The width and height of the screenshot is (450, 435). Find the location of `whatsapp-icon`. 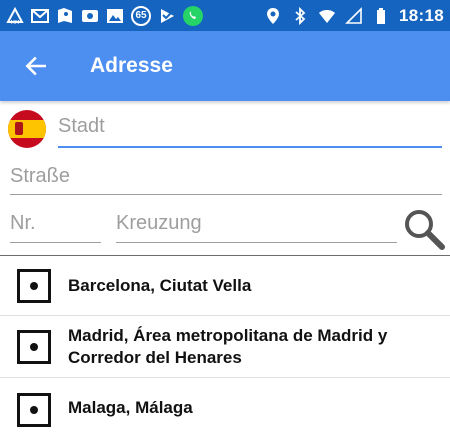

whatsapp-icon is located at coordinates (193, 15).